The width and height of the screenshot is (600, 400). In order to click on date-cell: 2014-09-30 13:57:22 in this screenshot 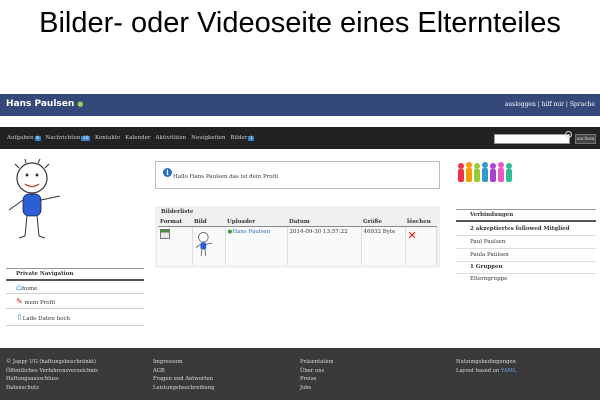, I will do `click(324, 245)`.